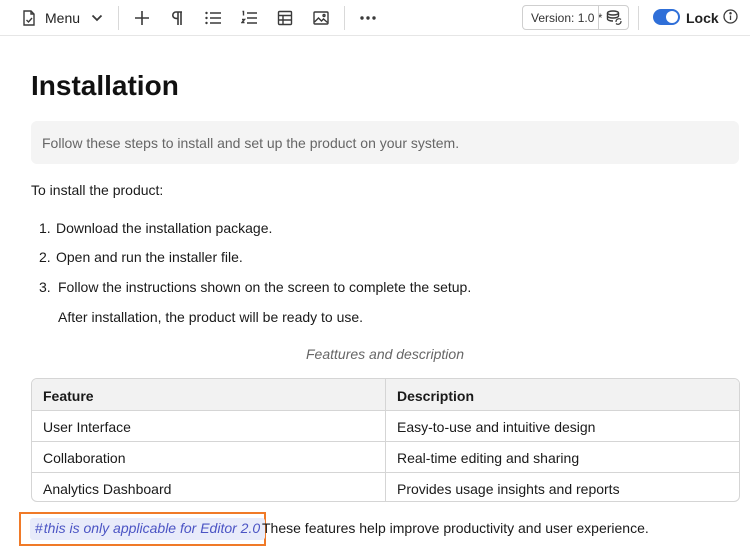 This screenshot has height=551, width=750. I want to click on column-divider, so click(385, 440).